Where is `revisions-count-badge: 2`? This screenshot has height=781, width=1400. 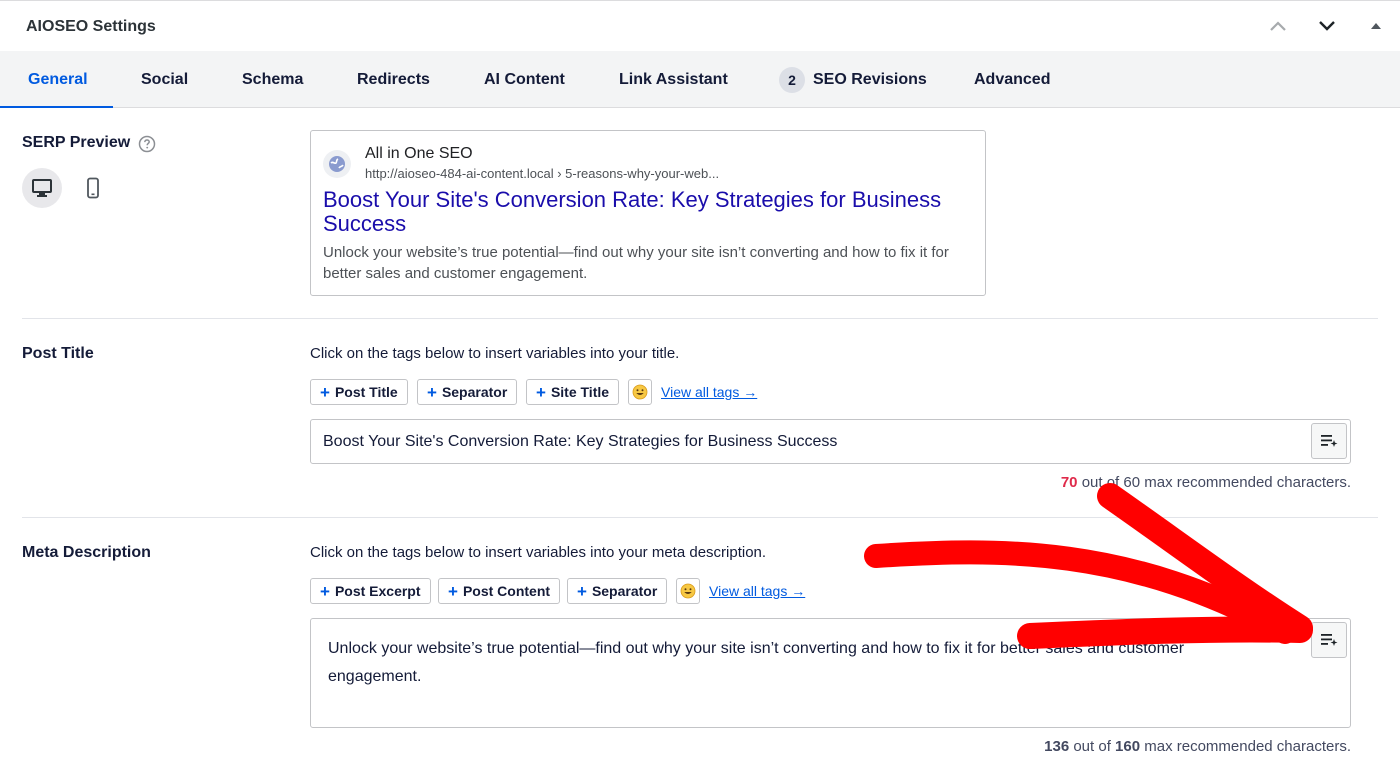
revisions-count-badge: 2 is located at coordinates (792, 79).